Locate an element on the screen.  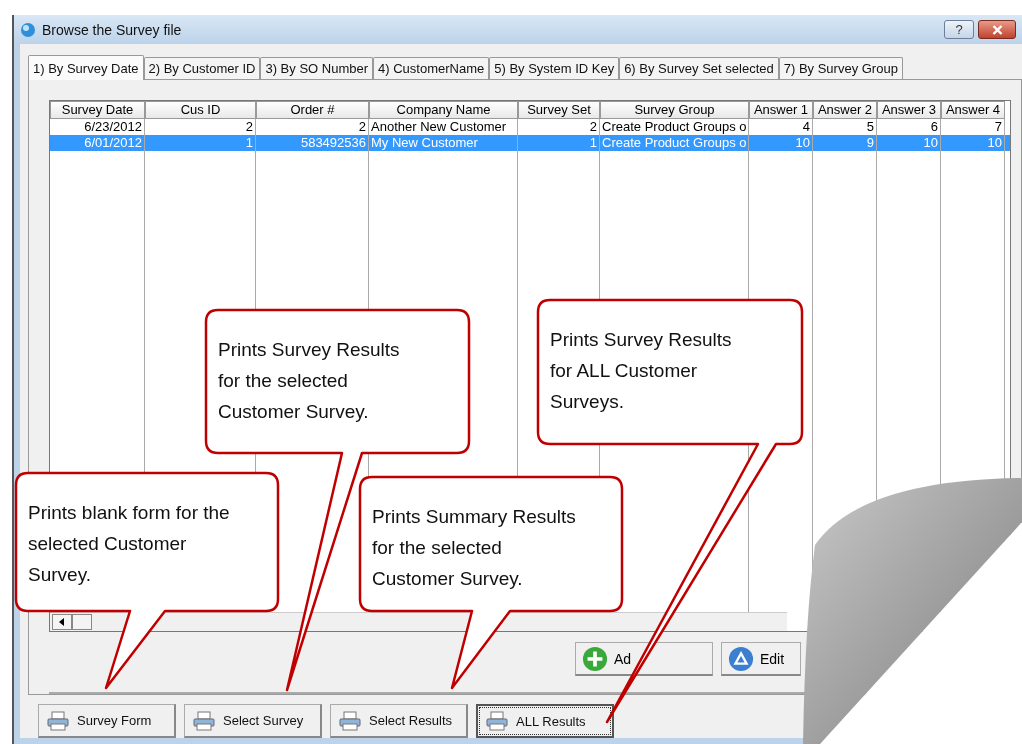
close-button is located at coordinates (997, 29).